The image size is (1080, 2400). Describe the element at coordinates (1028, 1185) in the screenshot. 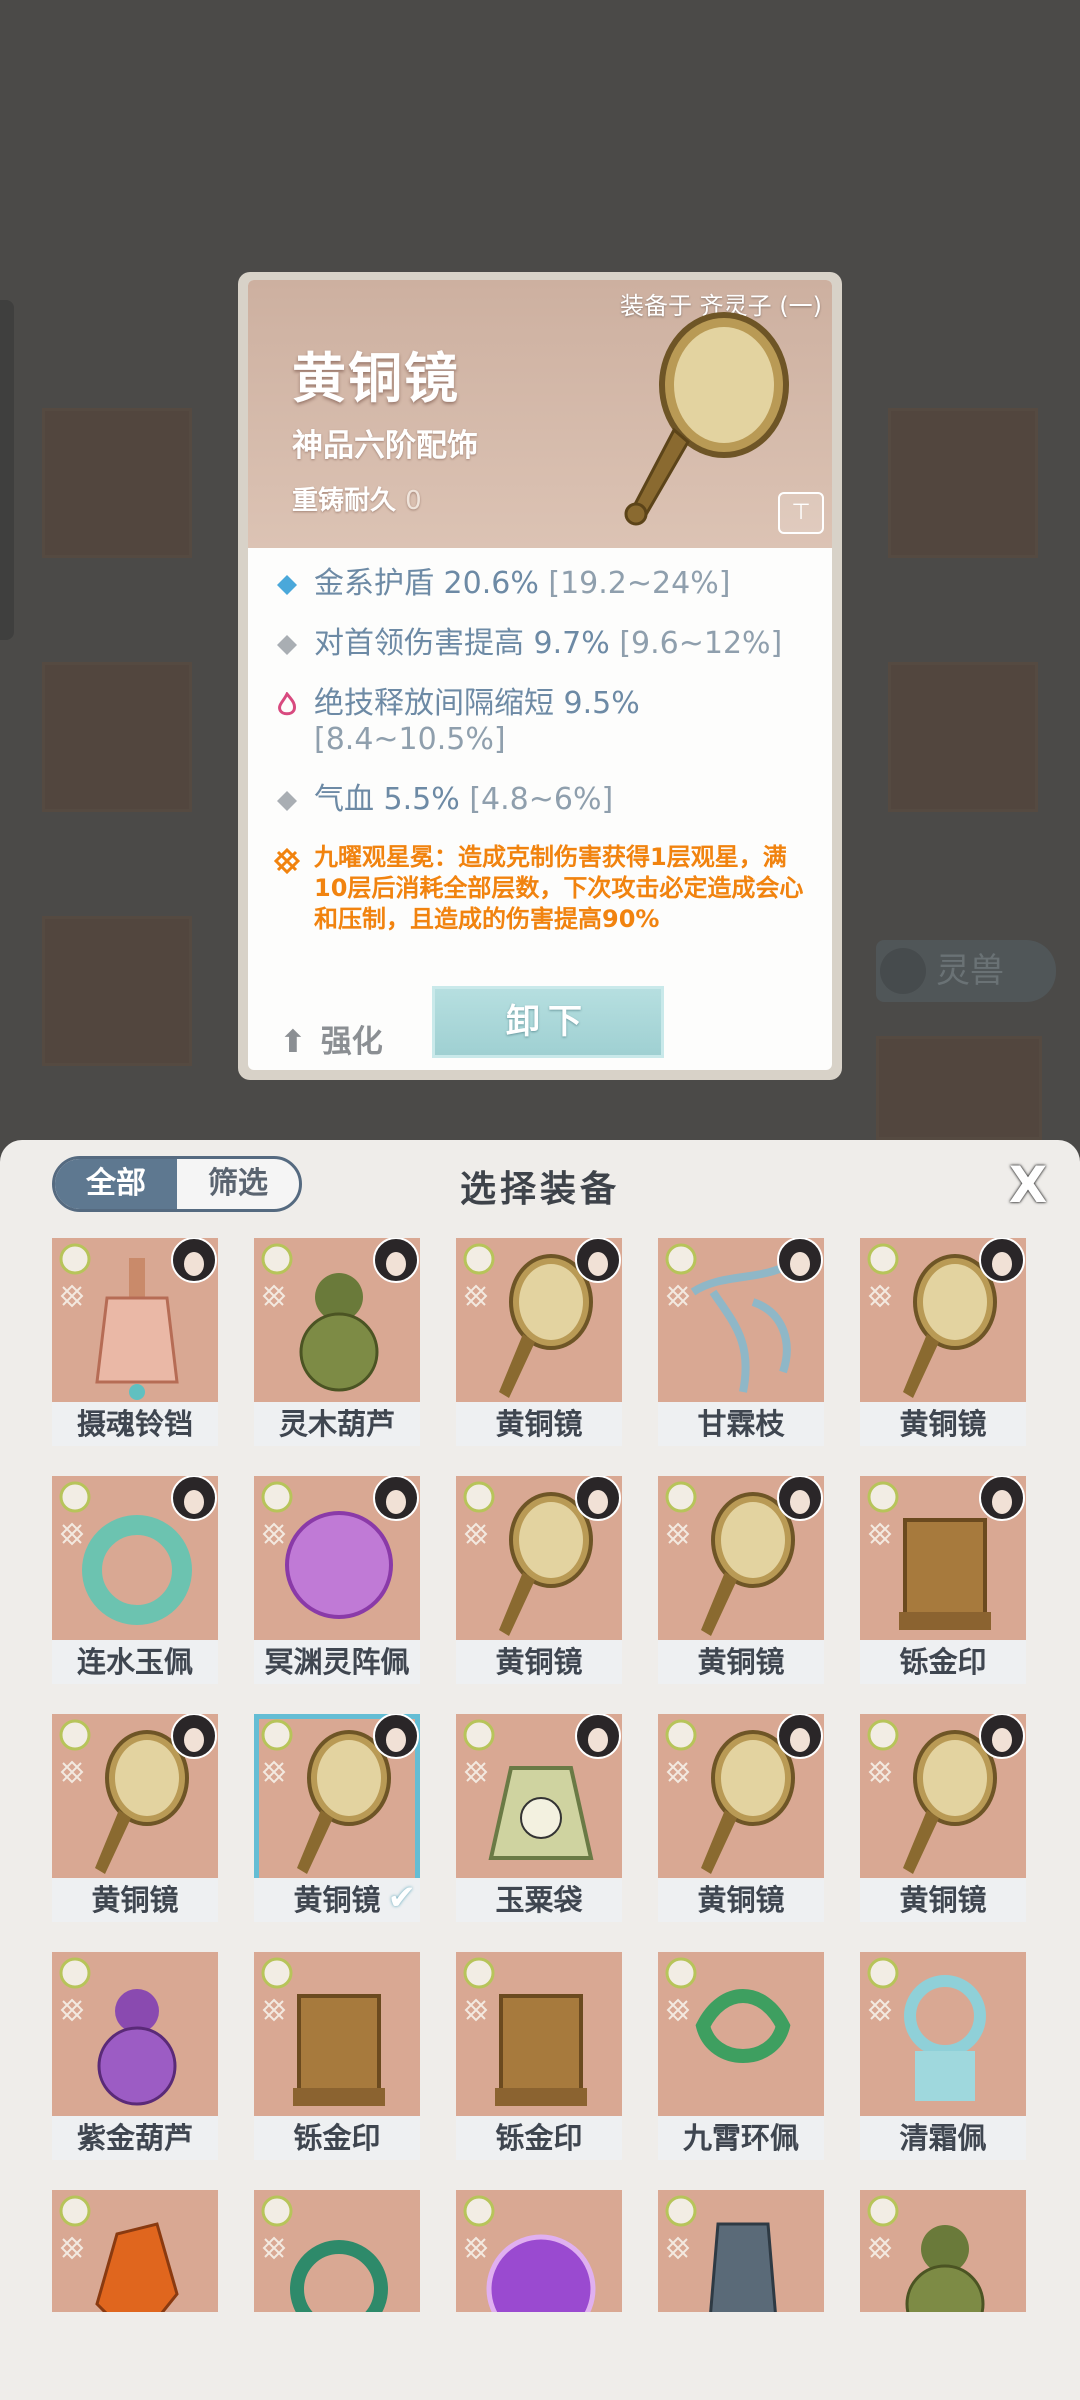

I see `close-icon: X` at that location.